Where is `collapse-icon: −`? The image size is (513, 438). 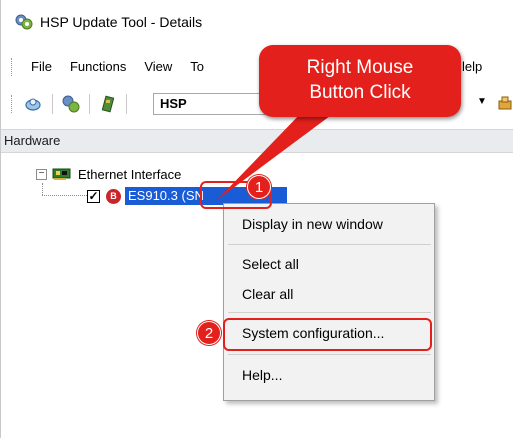 collapse-icon: − is located at coordinates (41, 174).